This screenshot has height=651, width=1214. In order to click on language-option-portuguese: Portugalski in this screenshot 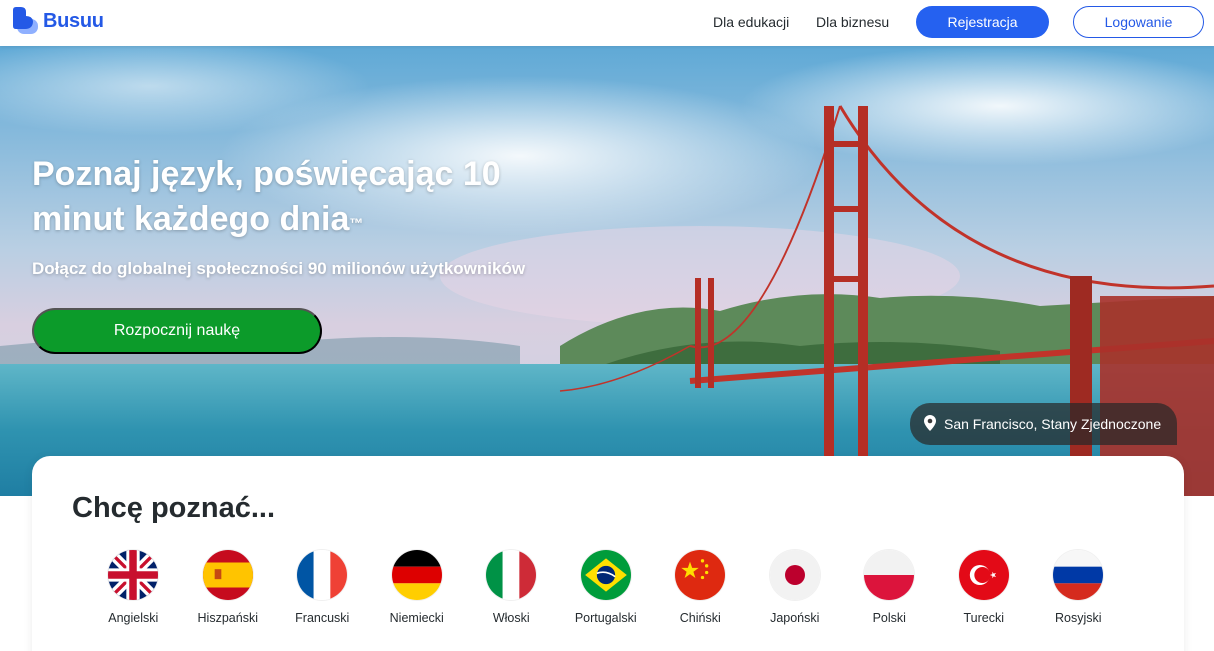, I will do `click(606, 587)`.